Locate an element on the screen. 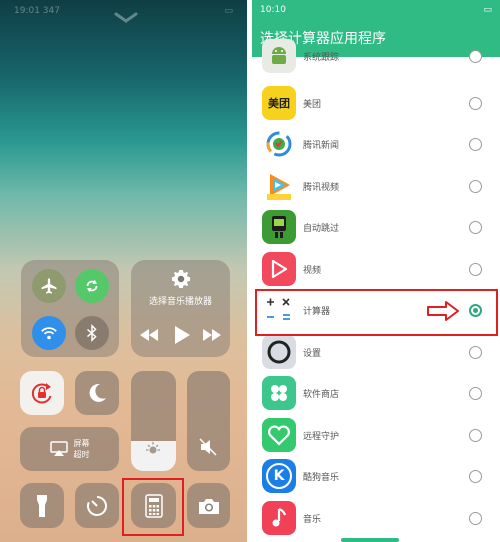 Image resolution: width=500 pixels, height=542 pixels. list-item: 软件商店 is located at coordinates (376, 393).